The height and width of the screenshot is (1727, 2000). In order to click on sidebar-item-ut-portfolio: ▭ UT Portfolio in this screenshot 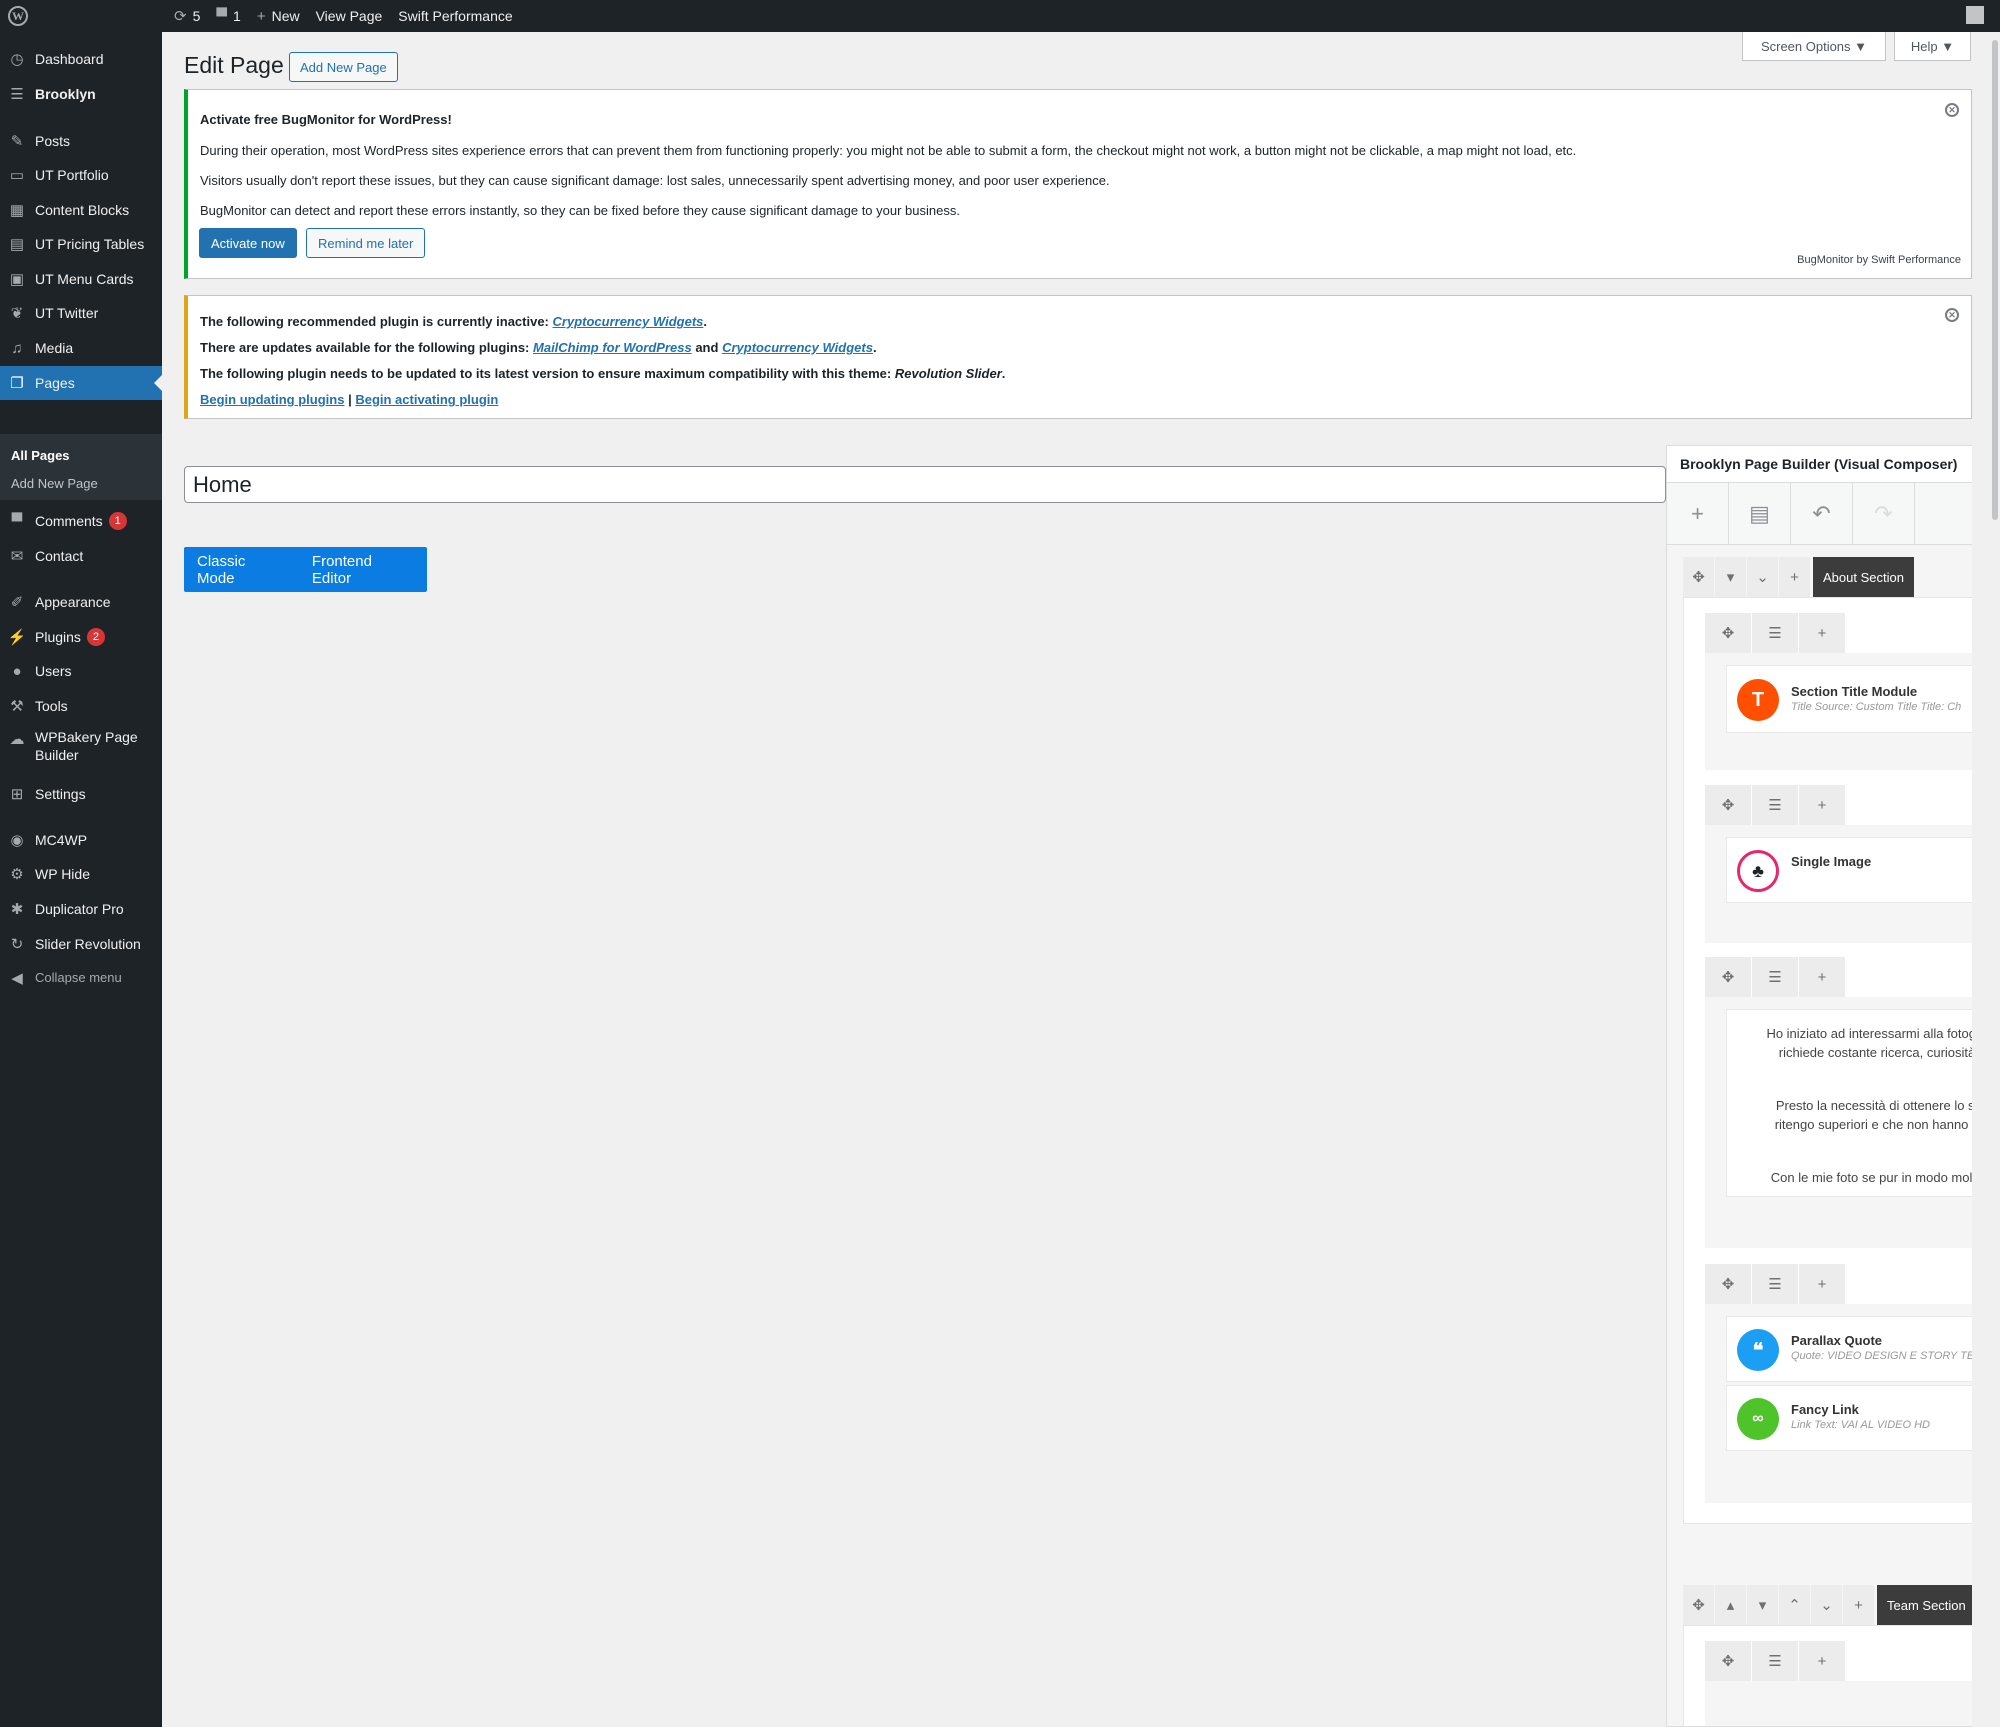, I will do `click(81, 175)`.